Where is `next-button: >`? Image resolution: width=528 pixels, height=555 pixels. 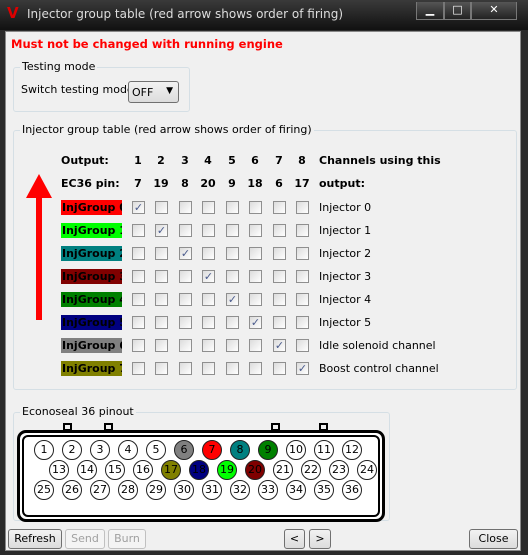
next-button: > is located at coordinates (320, 539).